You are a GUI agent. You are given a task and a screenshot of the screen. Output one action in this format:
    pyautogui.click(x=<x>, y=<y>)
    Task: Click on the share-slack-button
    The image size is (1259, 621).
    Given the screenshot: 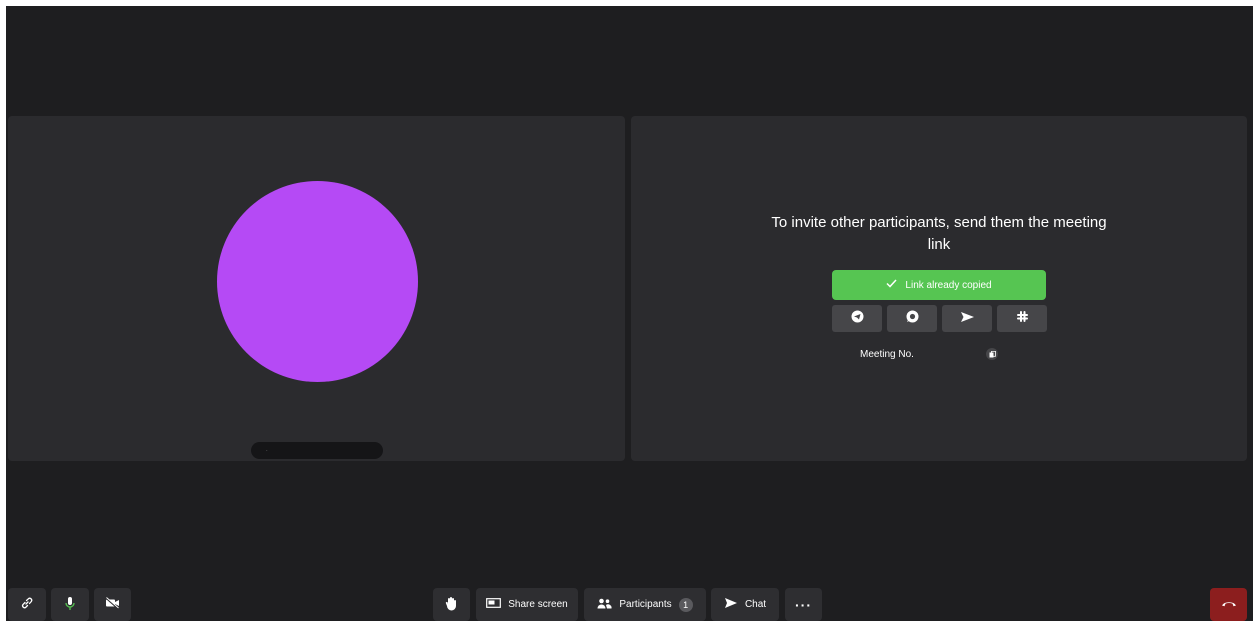 What is the action you would take?
    pyautogui.click(x=1022, y=318)
    